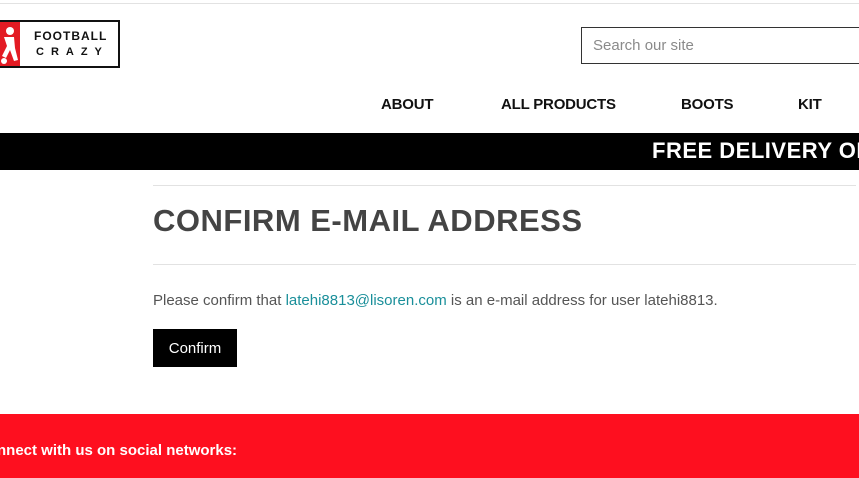 The image size is (859, 478). Describe the element at coordinates (755, 150) in the screenshot. I see `promo-banner-text: FREE DELIVERY ON` at that location.